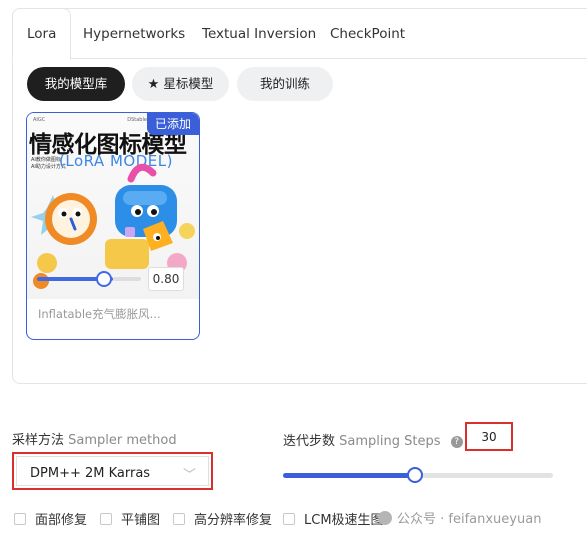 This screenshot has height=541, width=587. Describe the element at coordinates (349, 475) in the screenshot. I see `steps-slider-fill` at that location.